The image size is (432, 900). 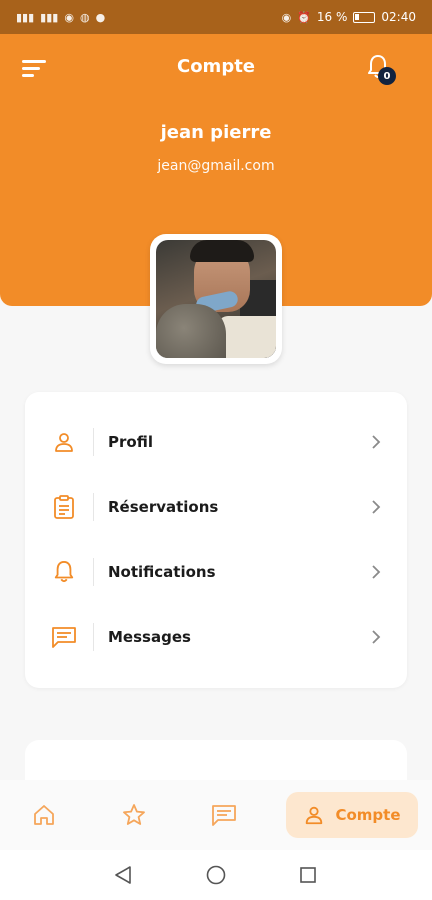 I want to click on home-circle-icon, so click(x=216, y=875).